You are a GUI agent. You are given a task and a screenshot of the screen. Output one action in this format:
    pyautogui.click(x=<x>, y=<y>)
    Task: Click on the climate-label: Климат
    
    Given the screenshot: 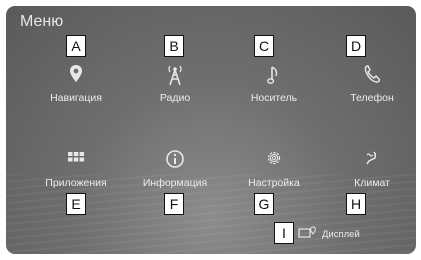 What is the action you would take?
    pyautogui.click(x=372, y=183)
    